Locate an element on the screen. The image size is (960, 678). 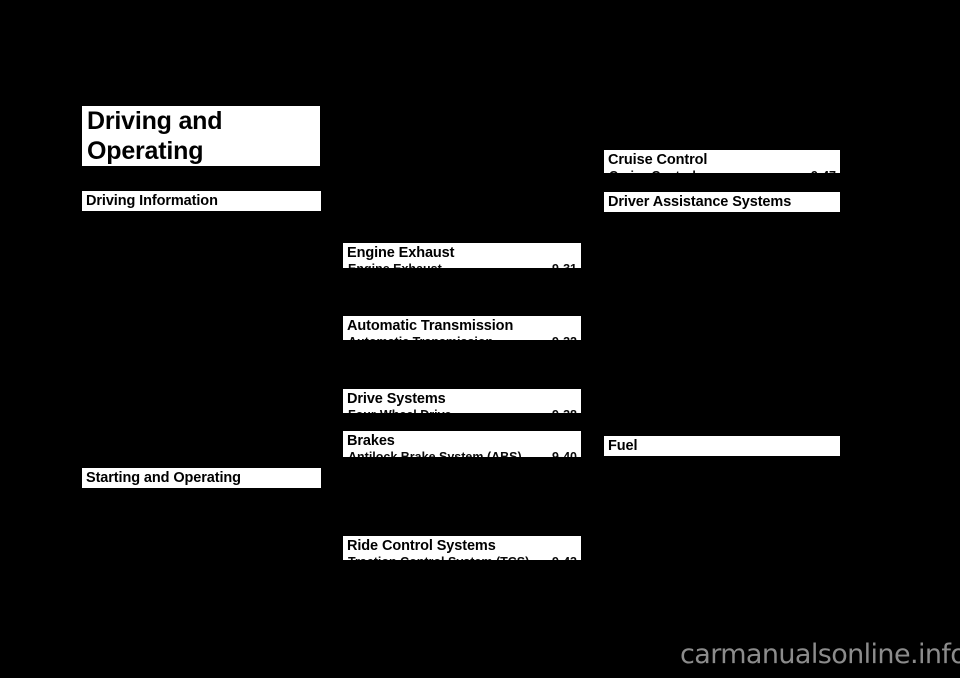
section-heading-cruise-control: Cruise Control is located at coordinates (722, 160).